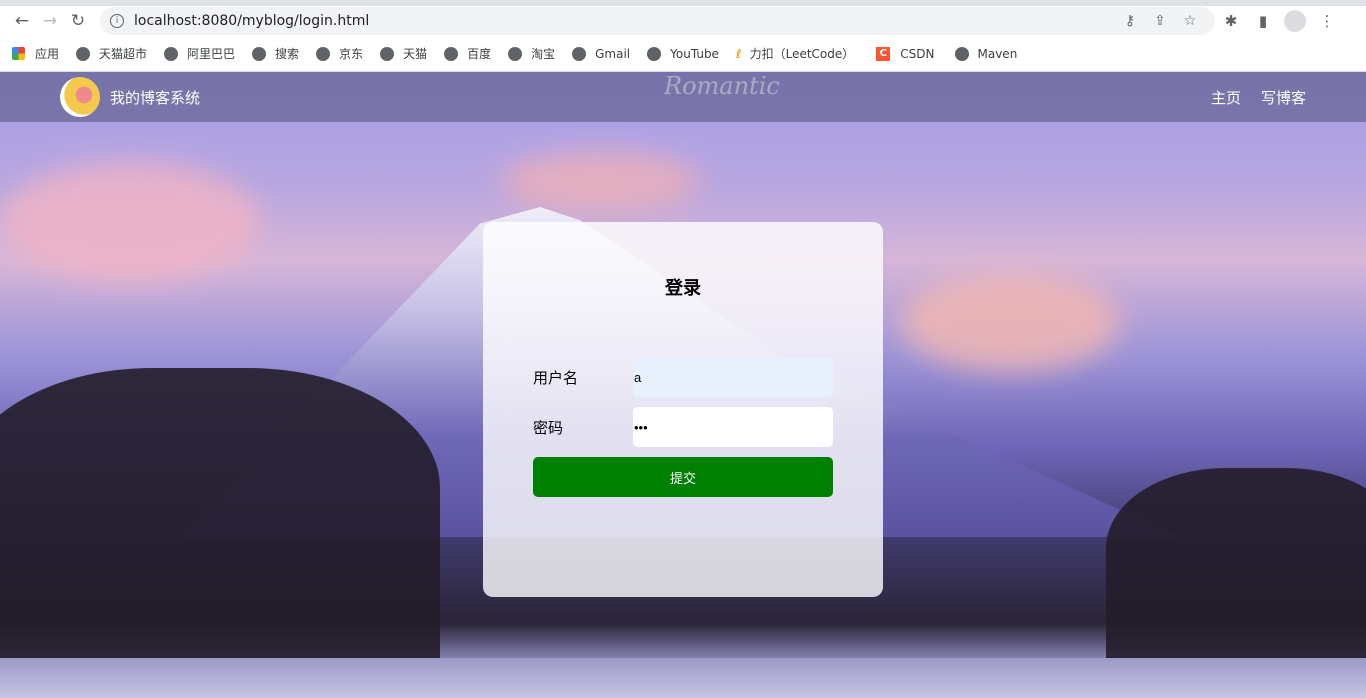  Describe the element at coordinates (1327, 21) in the screenshot. I see `menu-icon: ⋮` at that location.